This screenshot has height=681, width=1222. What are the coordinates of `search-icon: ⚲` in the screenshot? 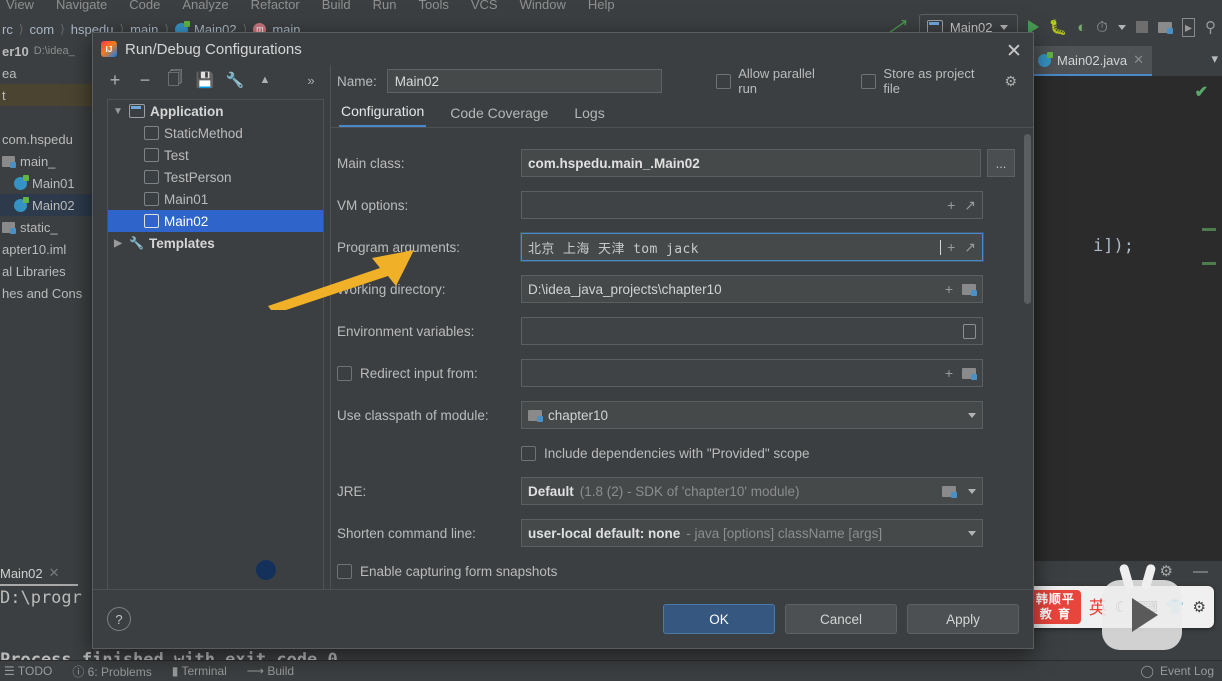 It's located at (1210, 27).